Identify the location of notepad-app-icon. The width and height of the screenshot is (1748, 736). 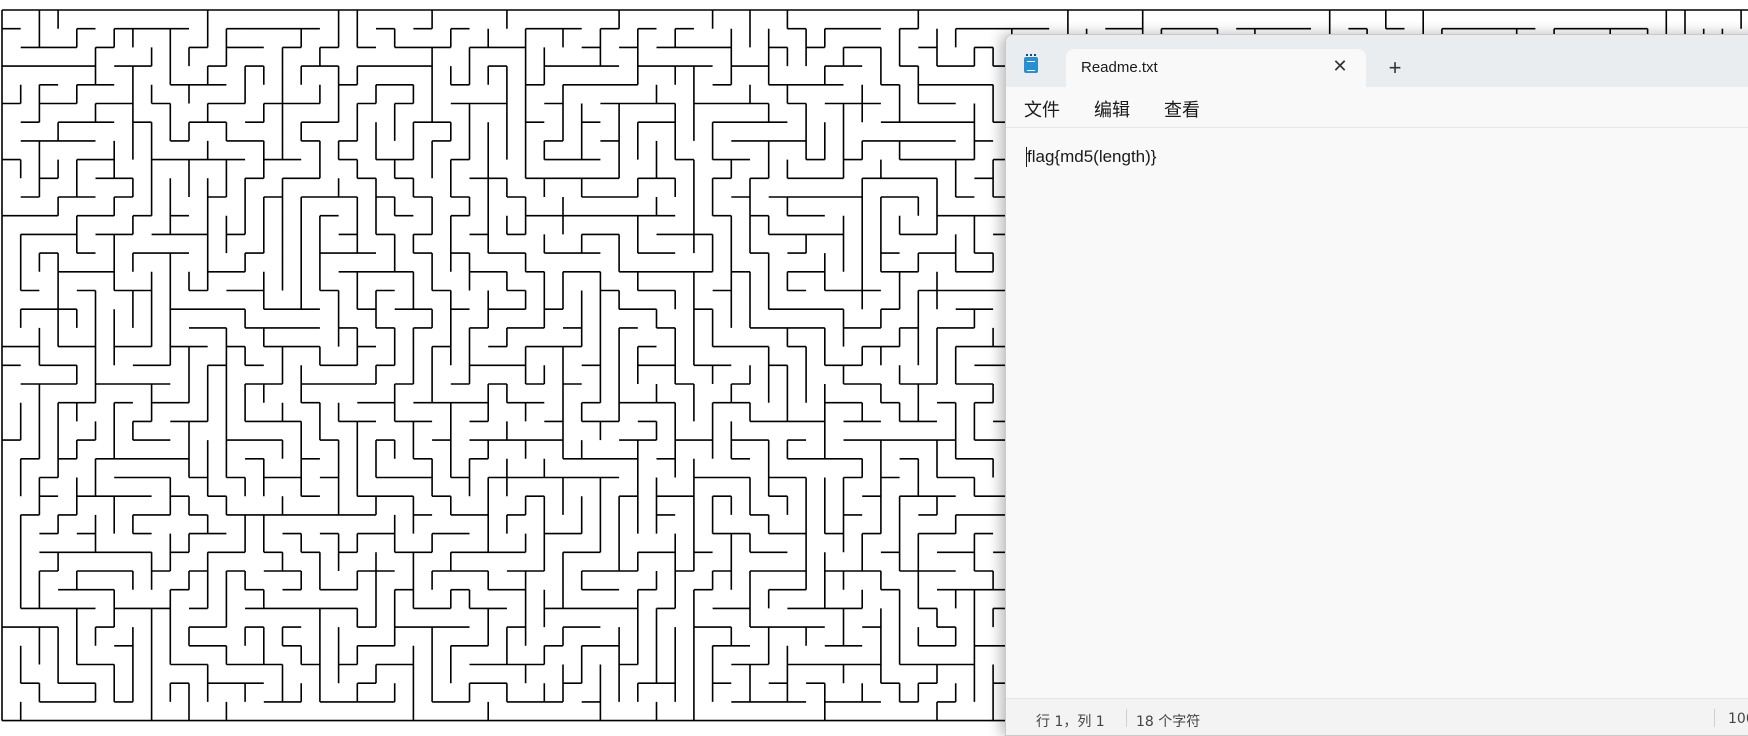
(1031, 63).